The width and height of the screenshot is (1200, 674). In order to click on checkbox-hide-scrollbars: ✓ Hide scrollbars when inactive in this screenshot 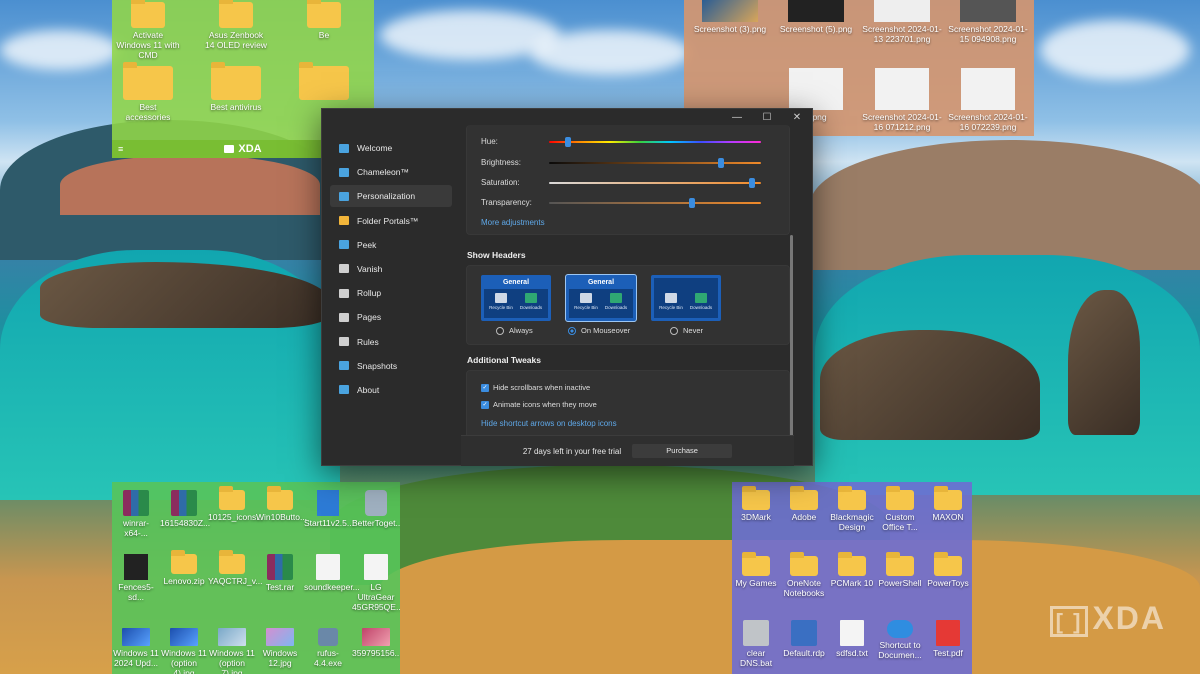, I will do `click(535, 387)`.